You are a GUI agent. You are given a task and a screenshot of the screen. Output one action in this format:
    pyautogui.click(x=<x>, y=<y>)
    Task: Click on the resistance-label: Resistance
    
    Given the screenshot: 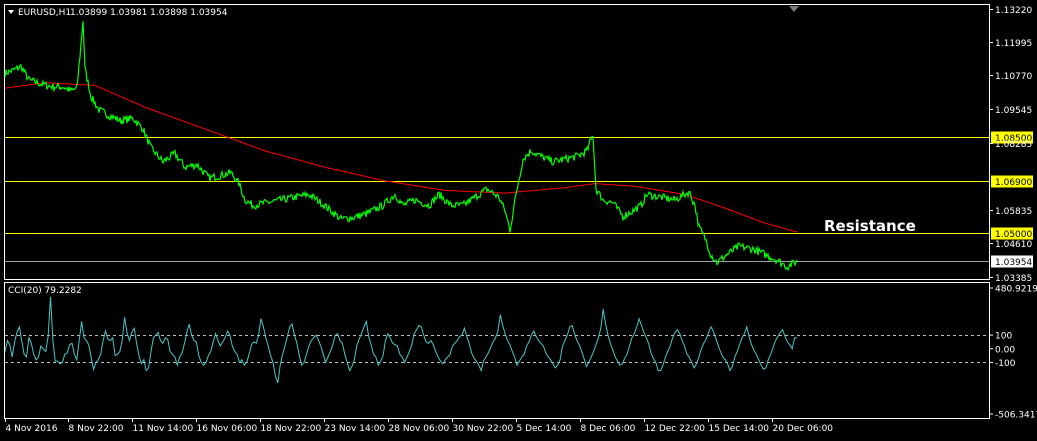 What is the action you would take?
    pyautogui.click(x=870, y=226)
    